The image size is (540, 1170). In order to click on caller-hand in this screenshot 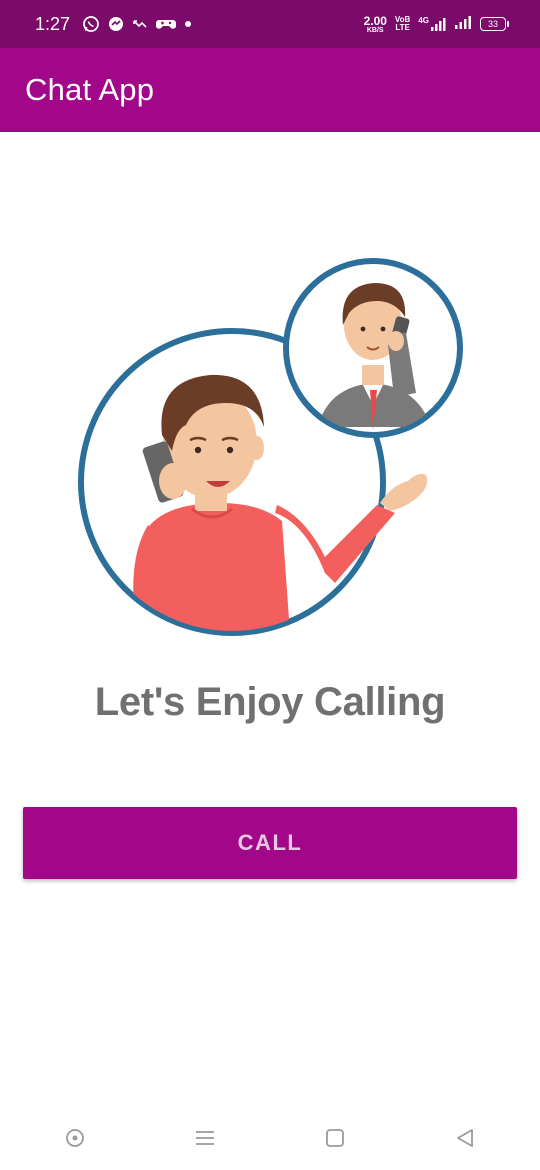, I will do `click(404, 492)`.